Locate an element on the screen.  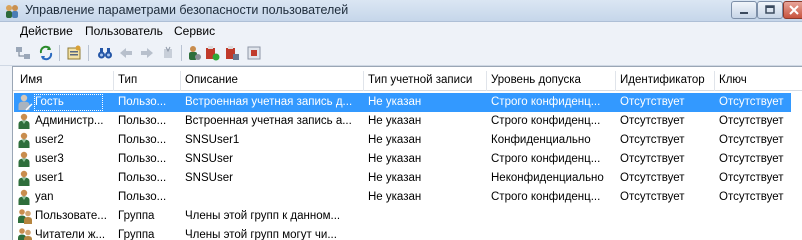
user-settings-icon is located at coordinates (194, 53).